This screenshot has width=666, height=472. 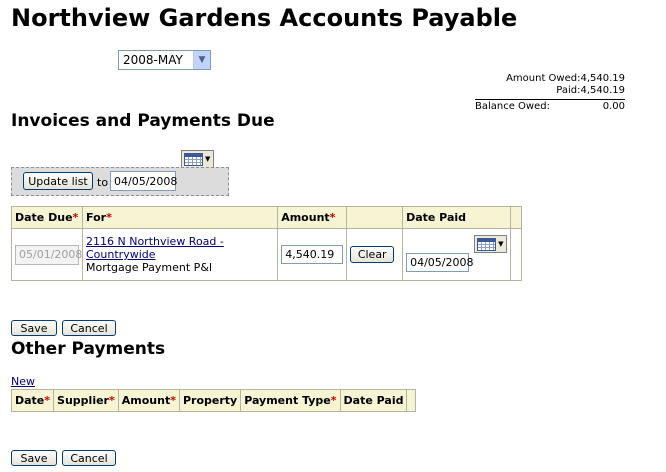 I want to click on other-payments-heading: Other Payments, so click(x=88, y=349).